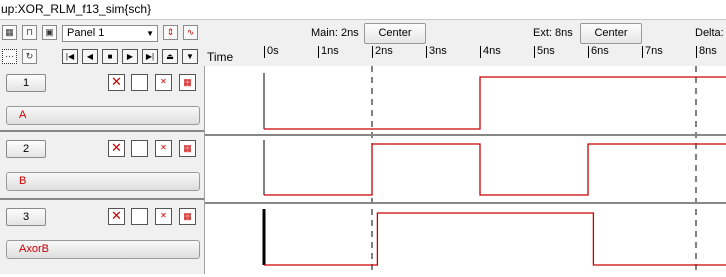  What do you see at coordinates (26, 83) in the screenshot?
I see `signal-number-button: 1` at bounding box center [26, 83].